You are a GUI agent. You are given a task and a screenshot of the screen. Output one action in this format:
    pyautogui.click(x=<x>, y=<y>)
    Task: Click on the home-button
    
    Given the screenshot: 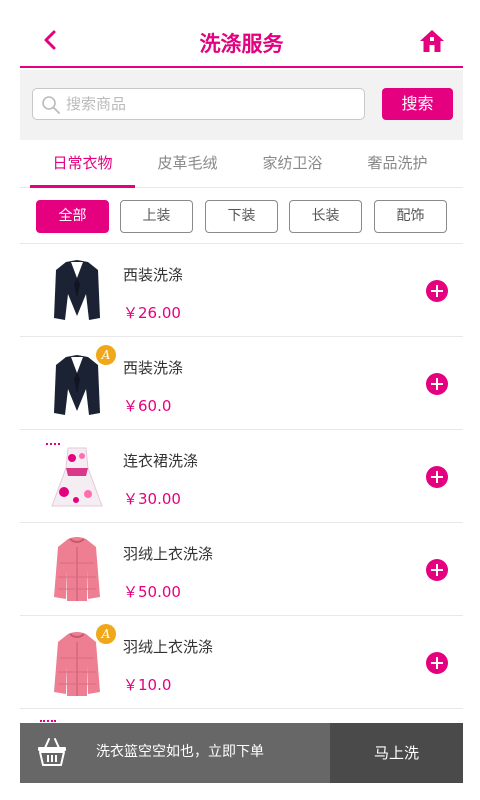 What is the action you would take?
    pyautogui.click(x=432, y=41)
    